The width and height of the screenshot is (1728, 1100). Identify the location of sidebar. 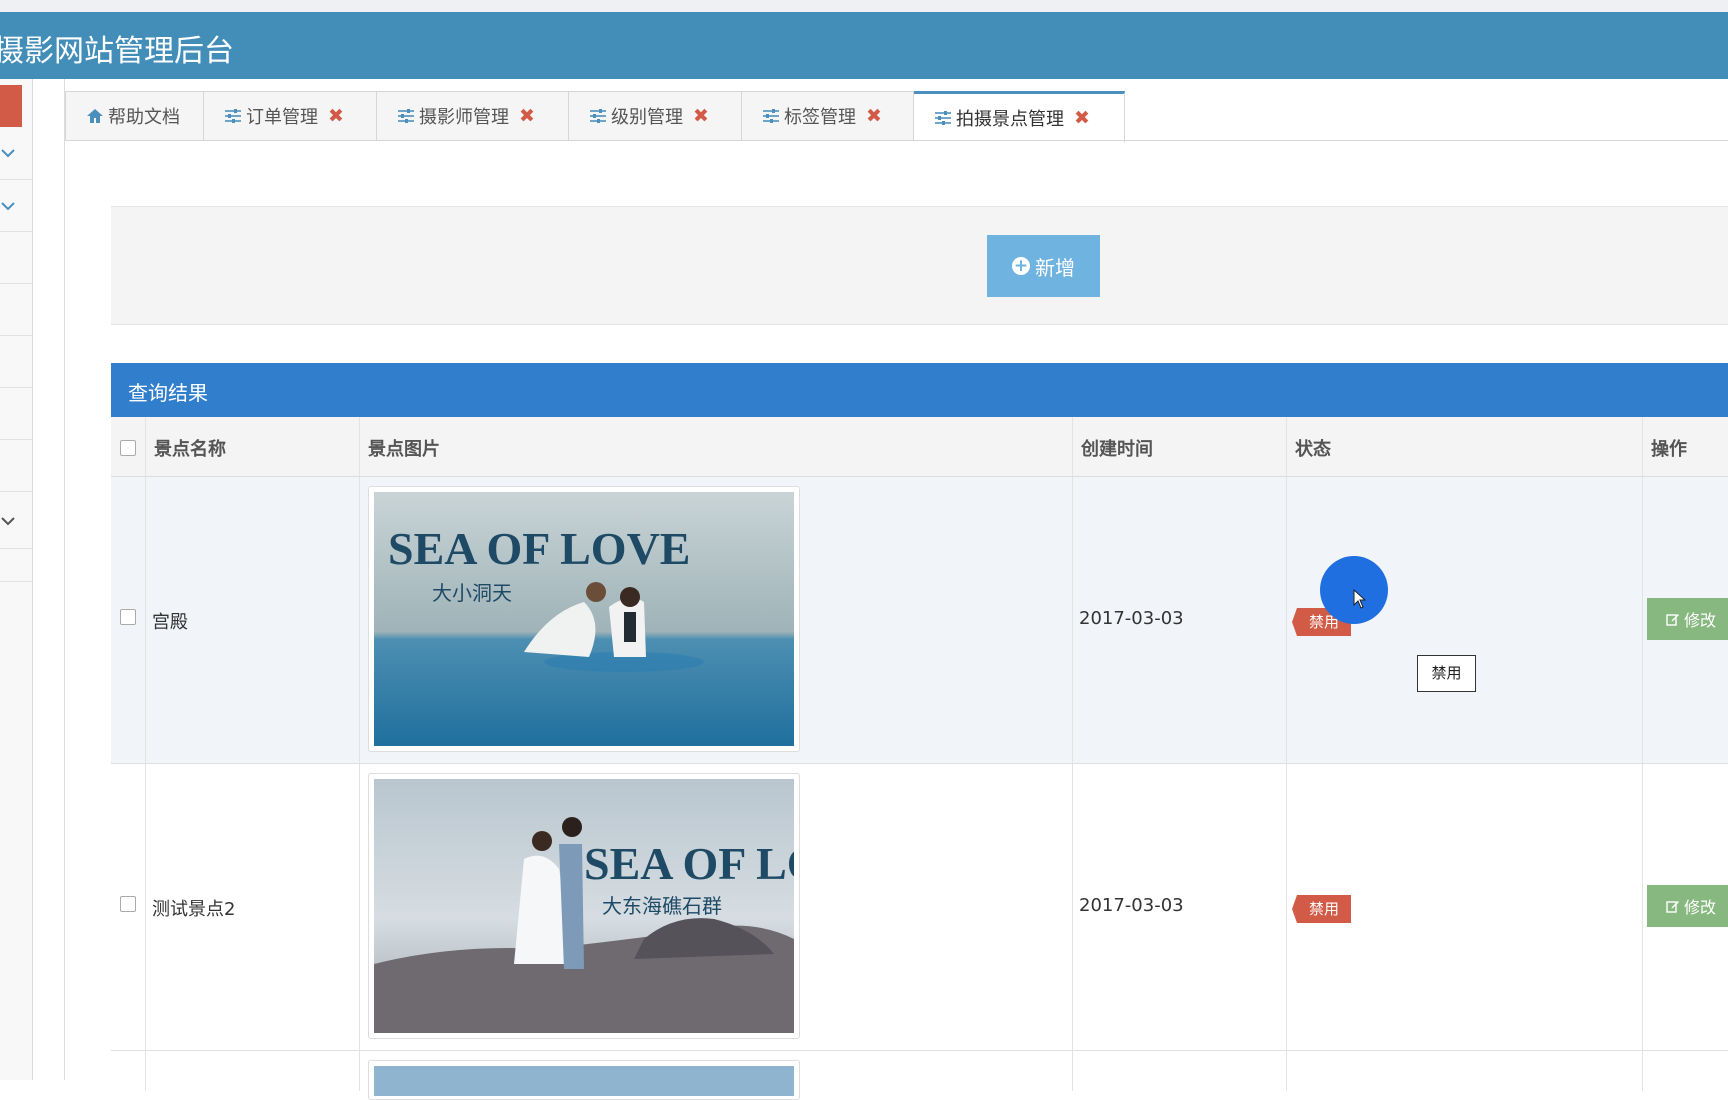
(16, 579).